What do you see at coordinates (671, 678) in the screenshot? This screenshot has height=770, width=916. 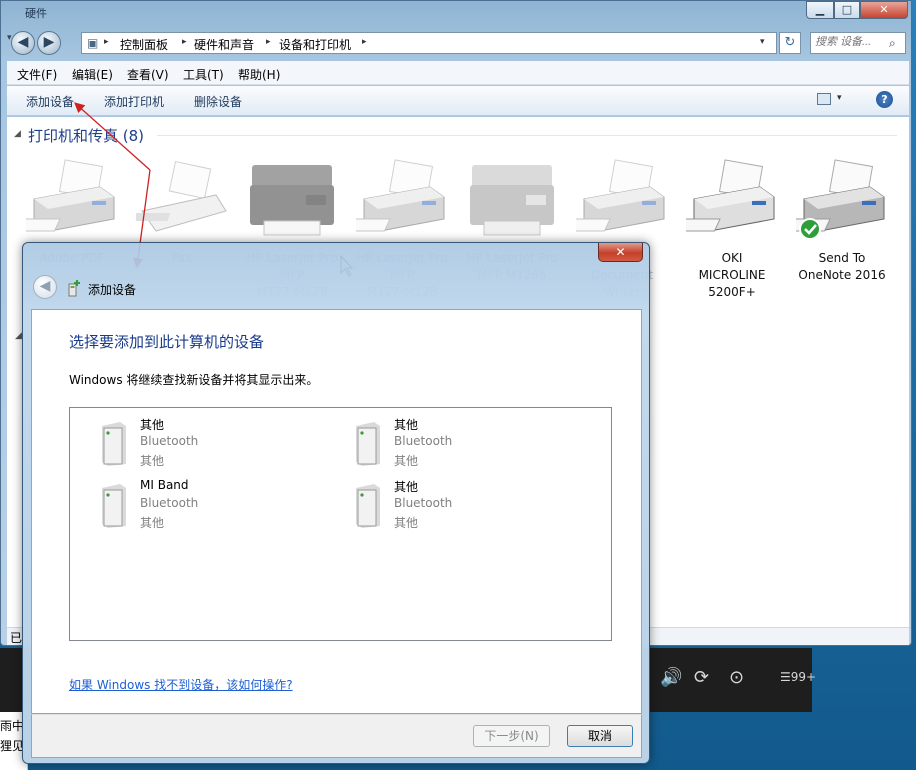 I see `volume-icon: 🔊` at bounding box center [671, 678].